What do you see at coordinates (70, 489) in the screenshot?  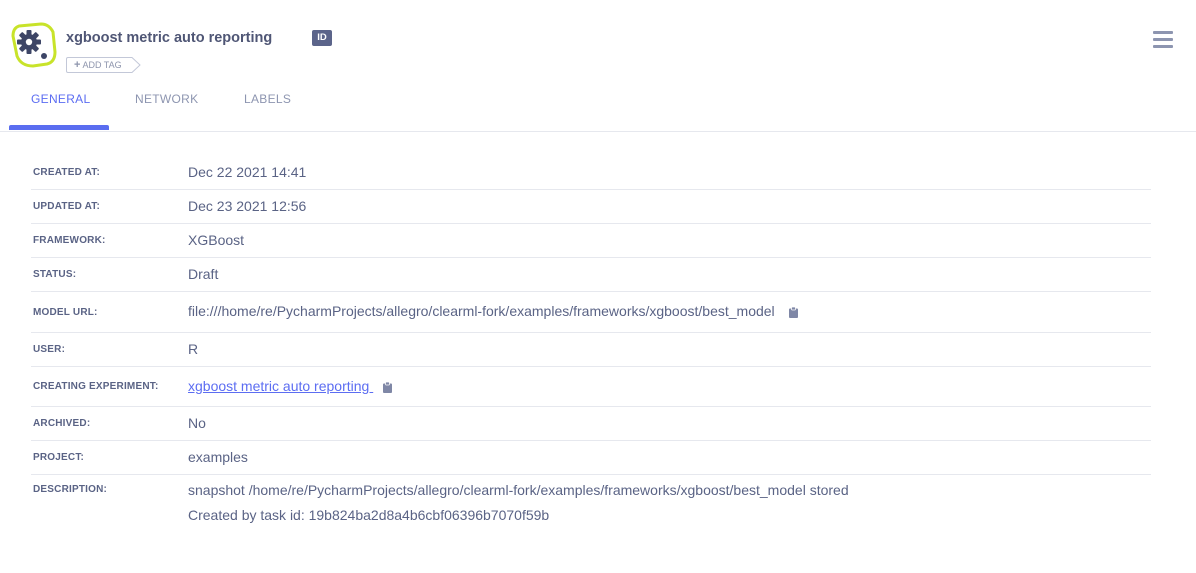 I see `description-label: DESCRIPTION:` at bounding box center [70, 489].